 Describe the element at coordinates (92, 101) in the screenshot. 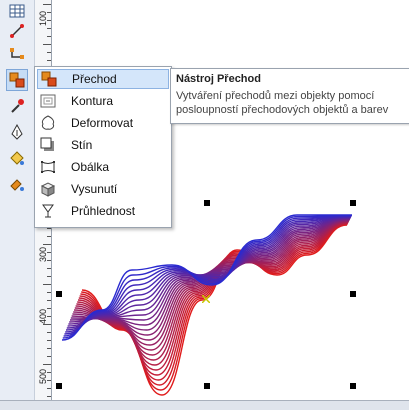

I see `menu-item-label: Kontura` at that location.